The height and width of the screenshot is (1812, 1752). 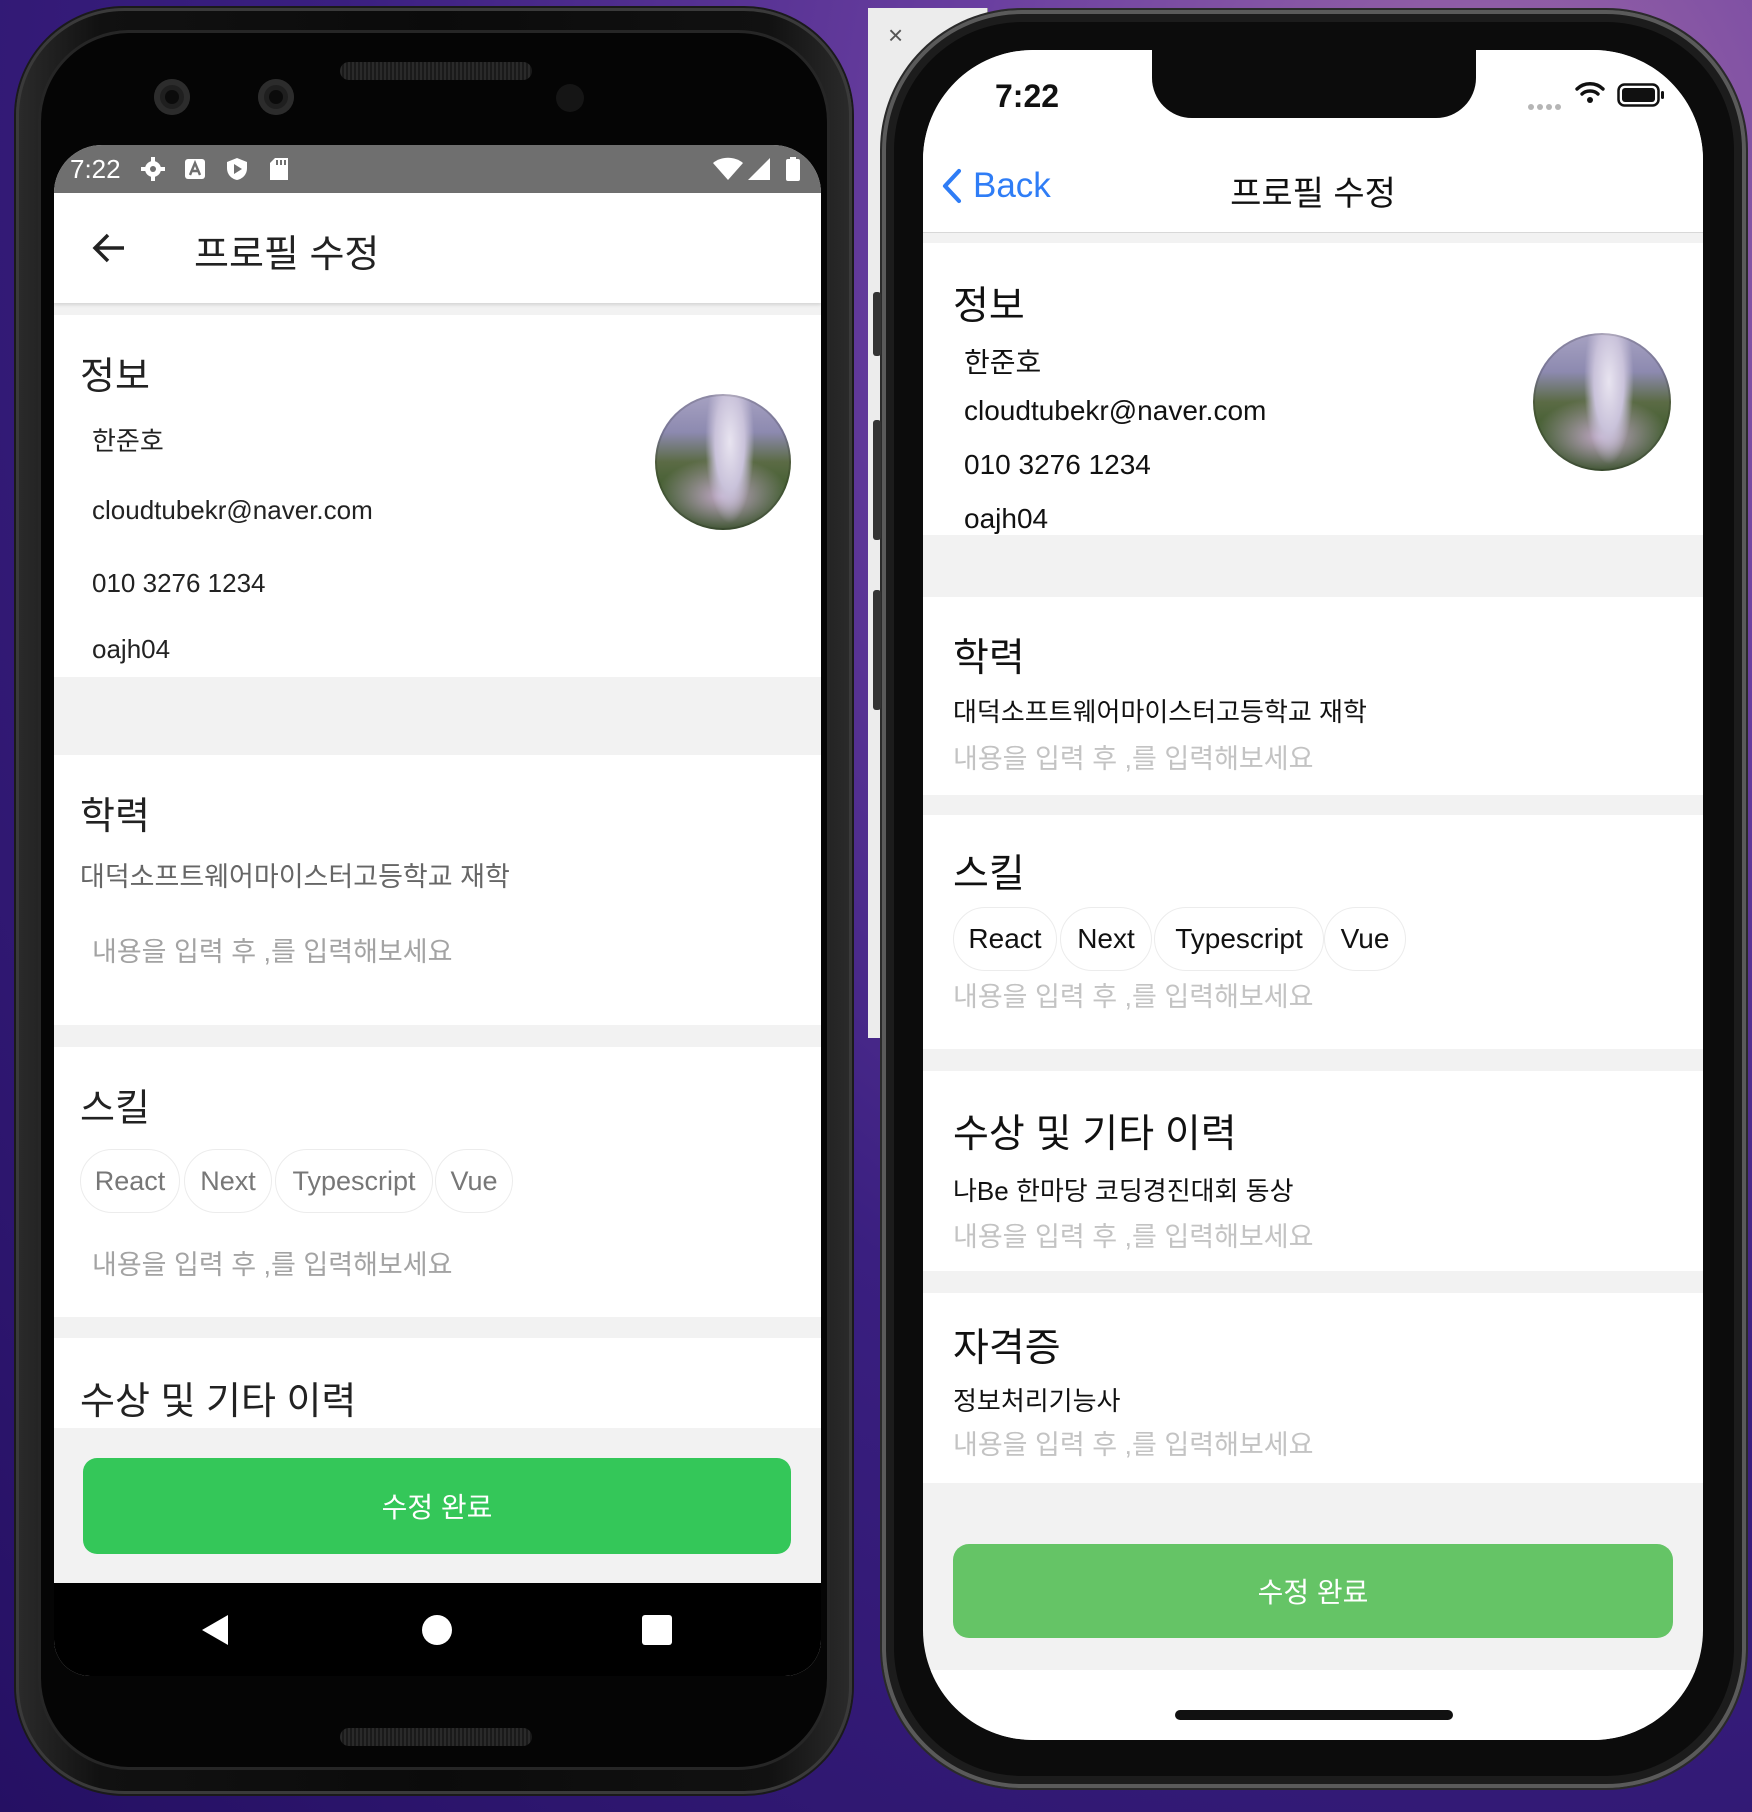 I want to click on android-status-bar: 7:22, so click(x=437, y=169).